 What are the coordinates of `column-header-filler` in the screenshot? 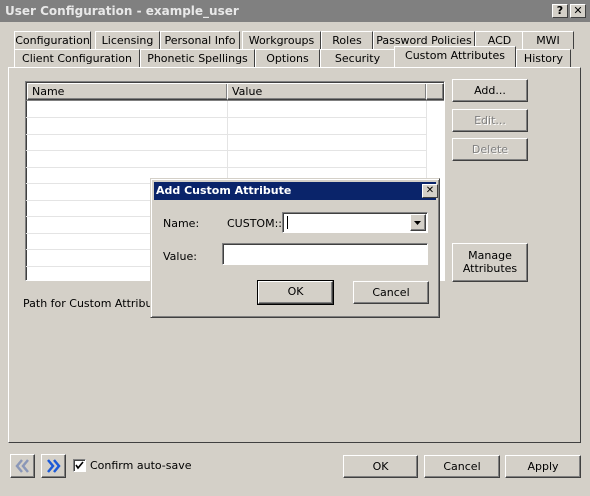 It's located at (435, 91).